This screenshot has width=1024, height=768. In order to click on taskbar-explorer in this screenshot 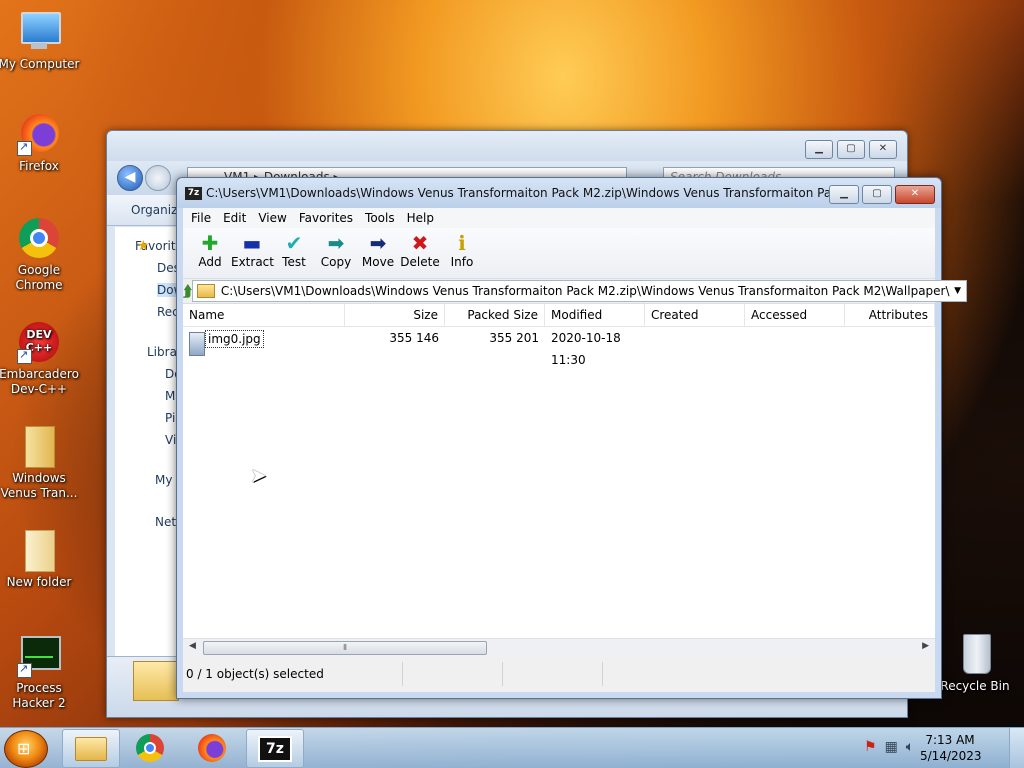, I will do `click(91, 748)`.